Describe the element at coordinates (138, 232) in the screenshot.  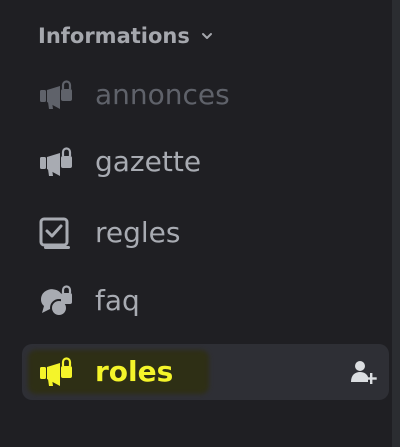
I see `channel-label: regles` at that location.